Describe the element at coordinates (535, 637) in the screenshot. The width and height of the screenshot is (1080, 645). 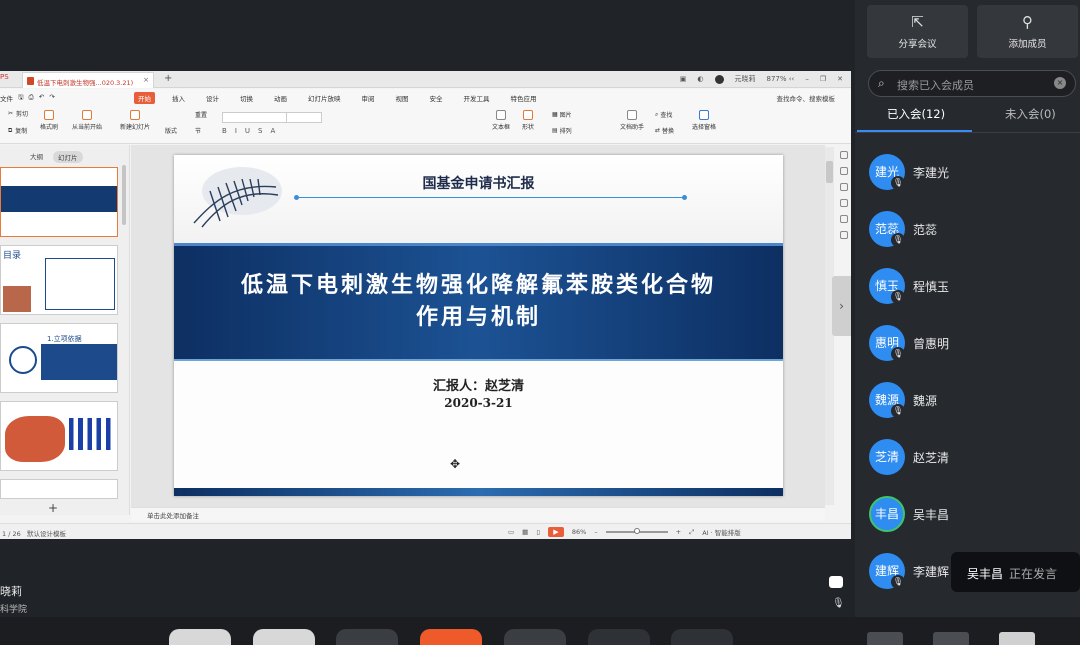
I see `members-button` at that location.